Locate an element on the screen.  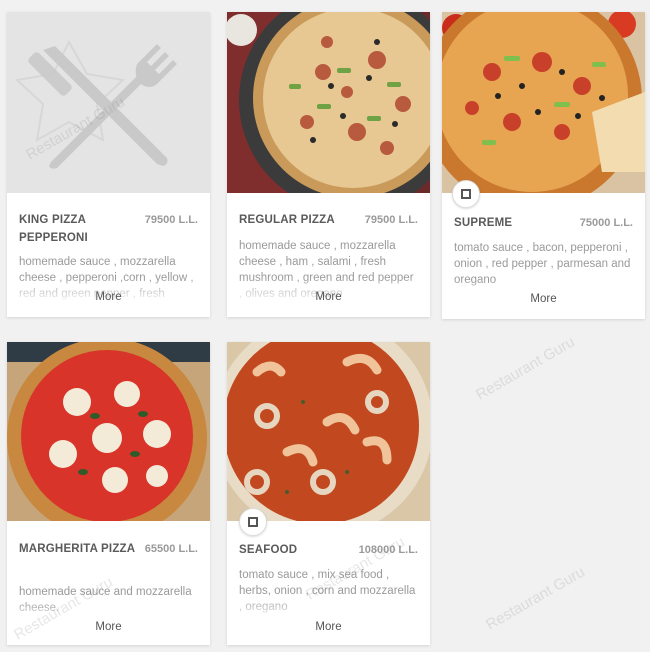
placeholder-image is located at coordinates (108, 102).